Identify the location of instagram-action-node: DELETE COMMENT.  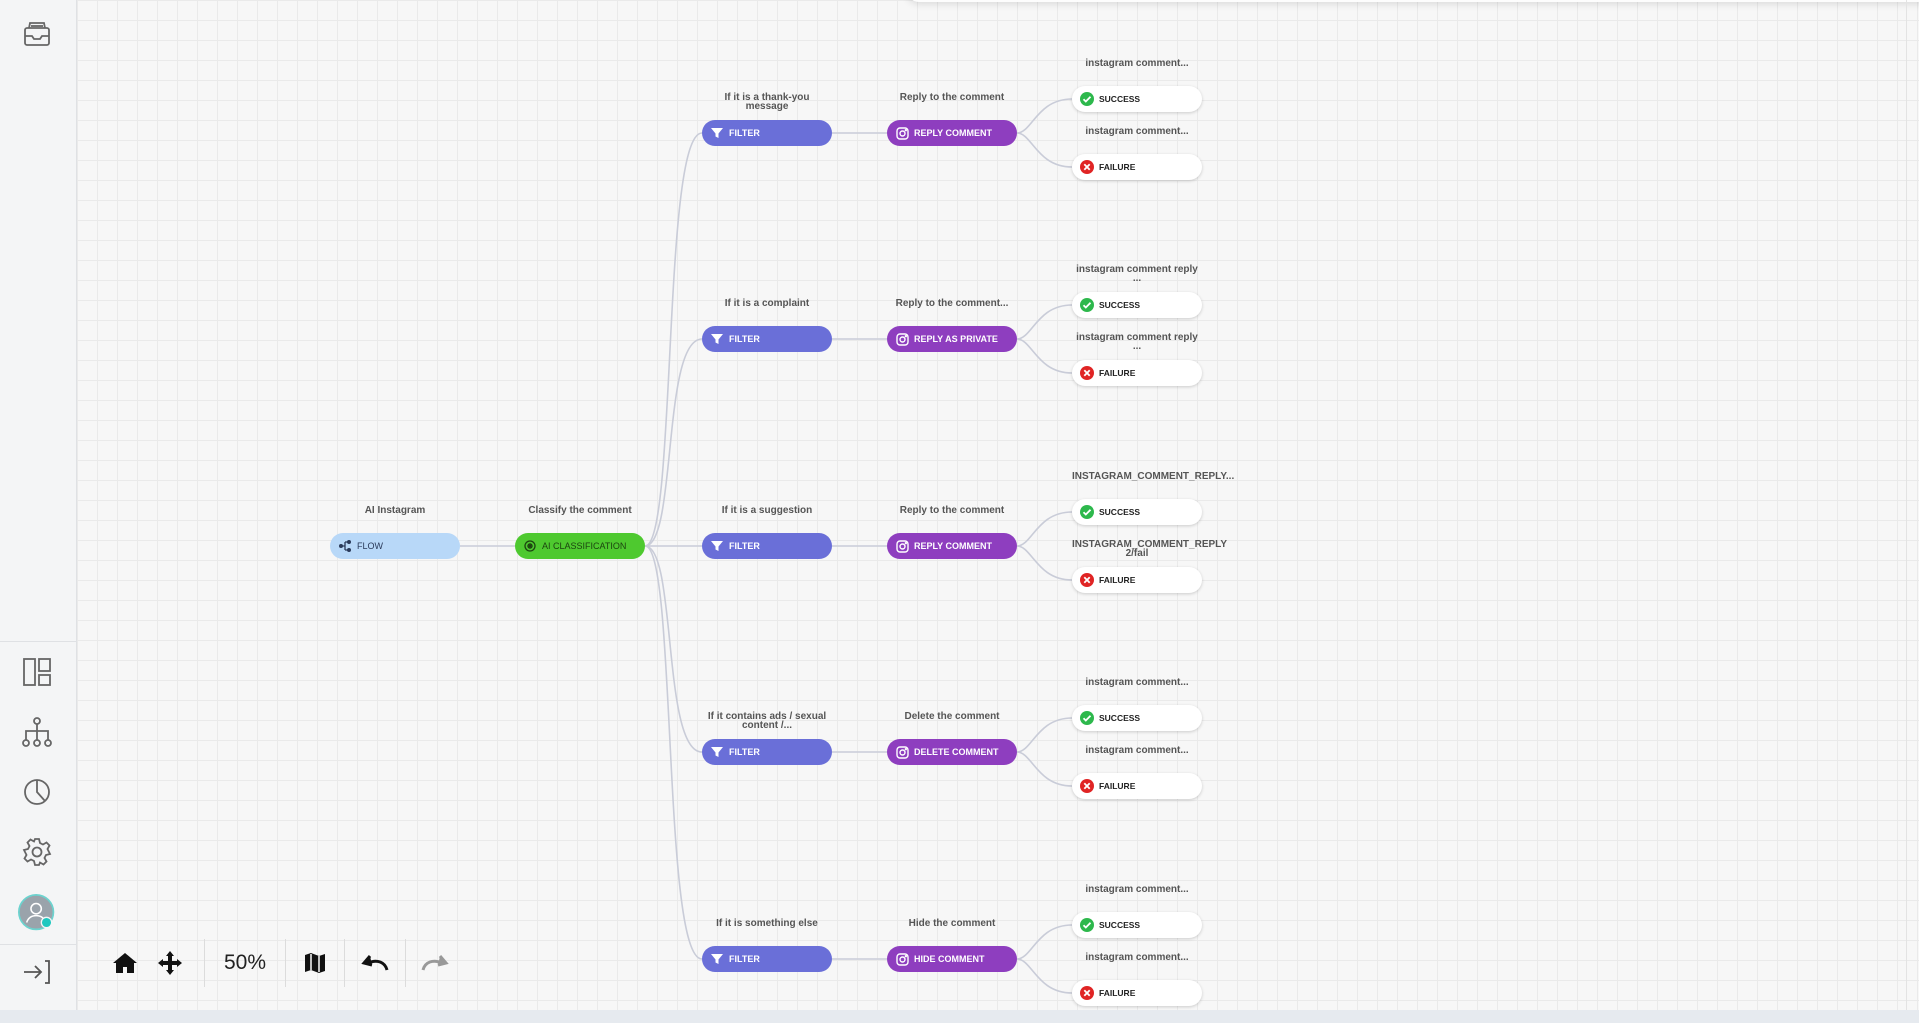
(952, 752).